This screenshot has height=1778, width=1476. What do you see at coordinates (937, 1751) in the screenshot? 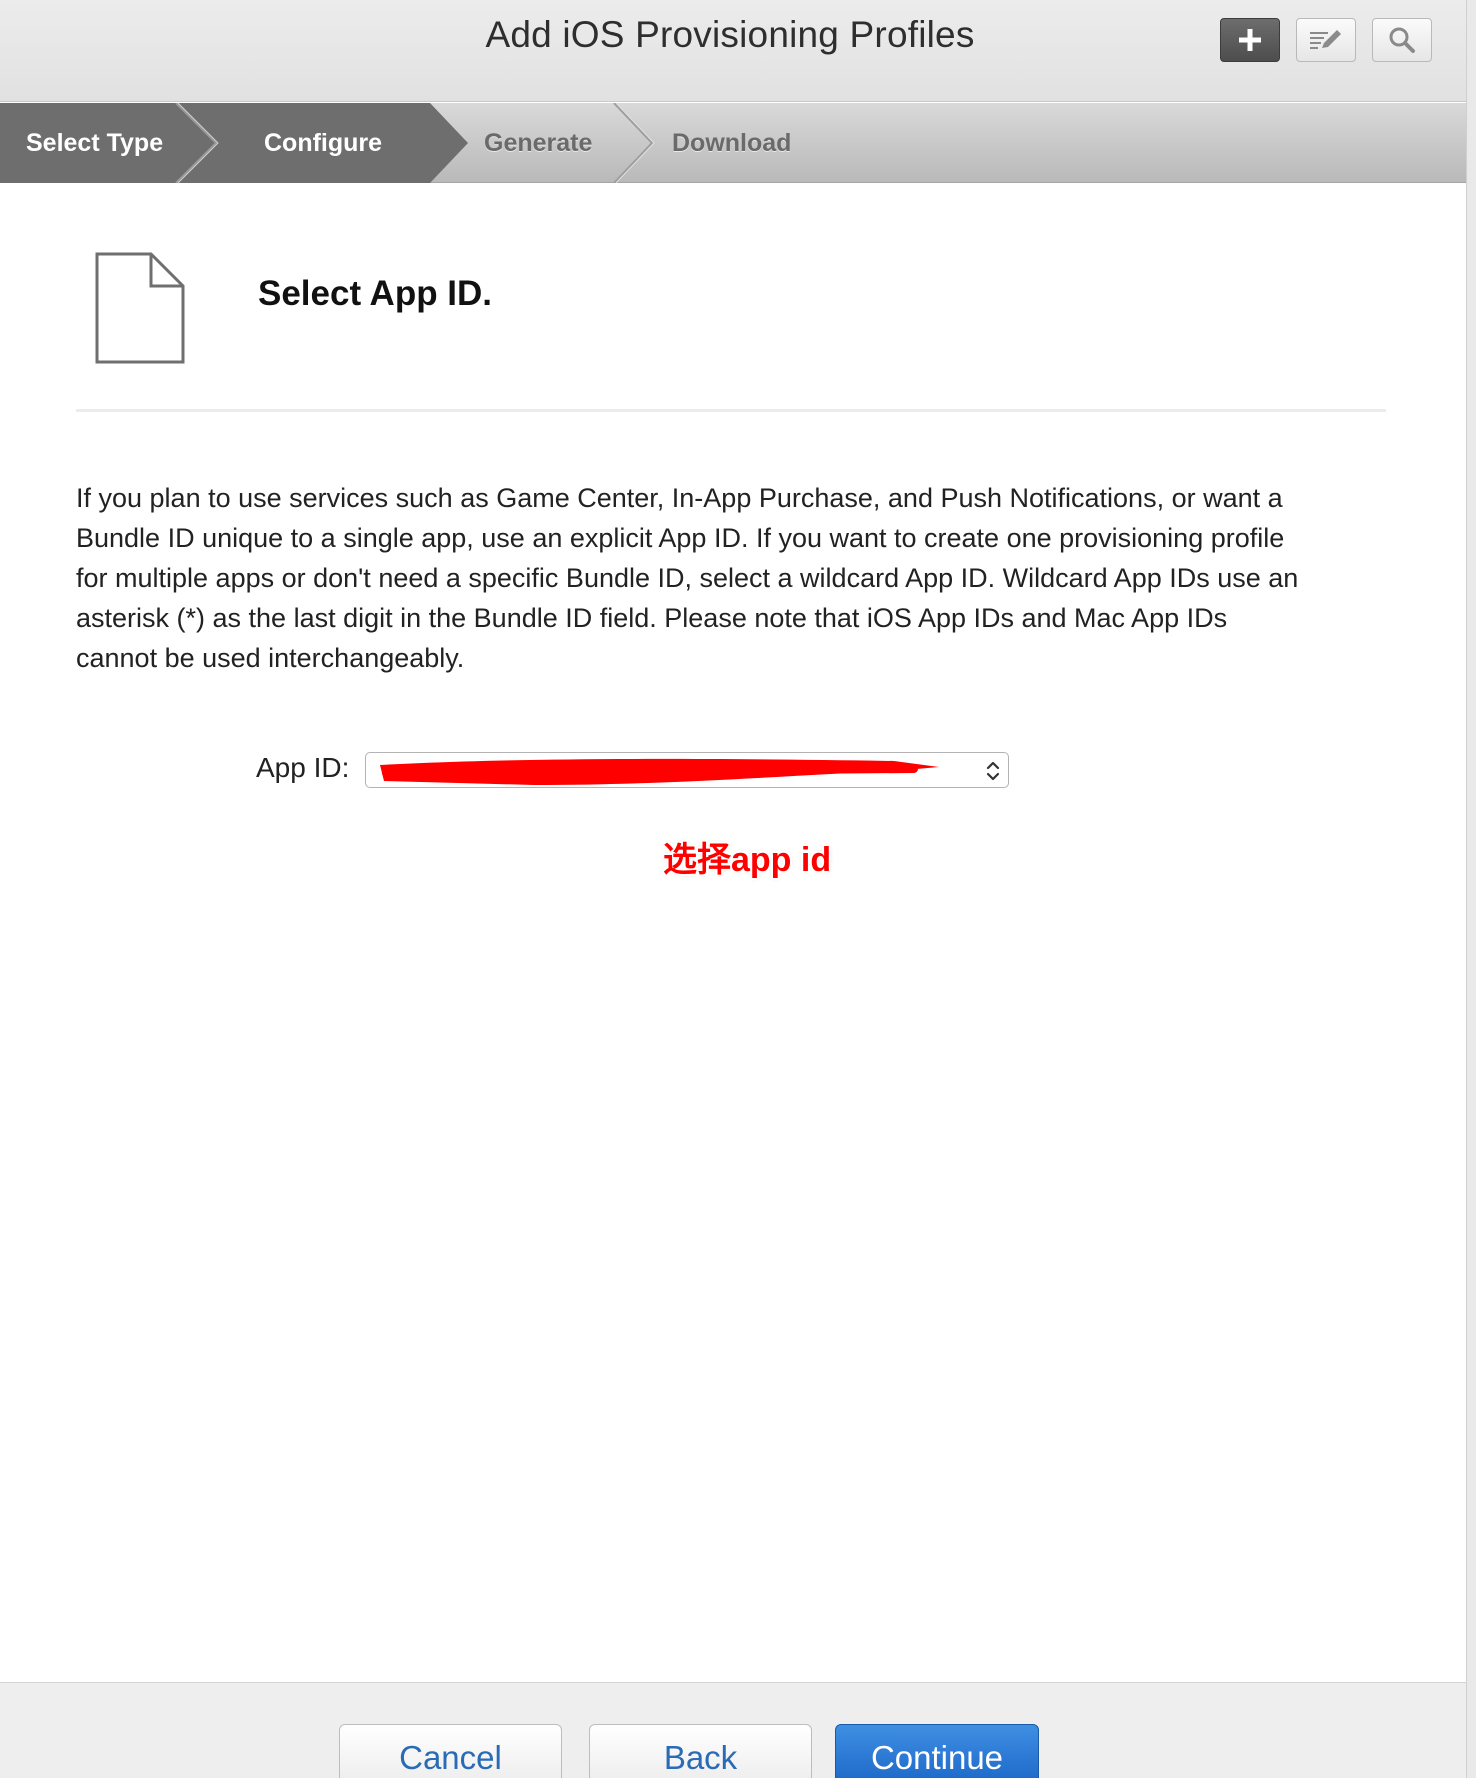
I see `continue-button: Continue` at bounding box center [937, 1751].